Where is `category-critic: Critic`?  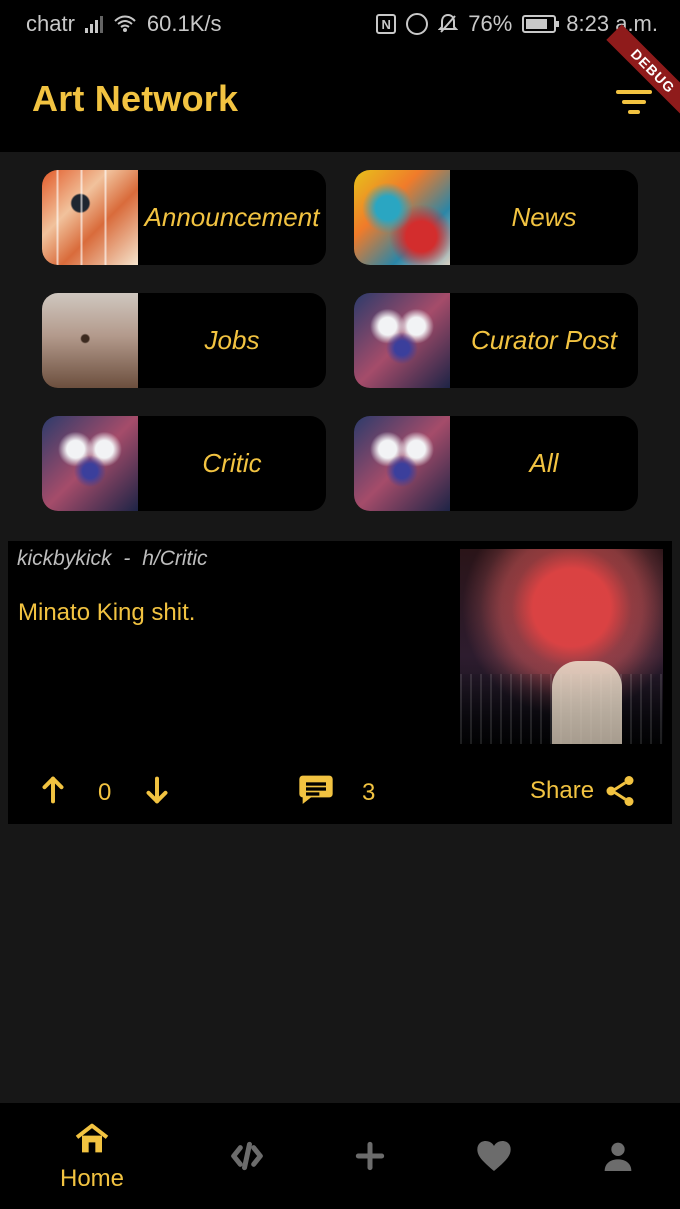 category-critic: Critic is located at coordinates (184, 463).